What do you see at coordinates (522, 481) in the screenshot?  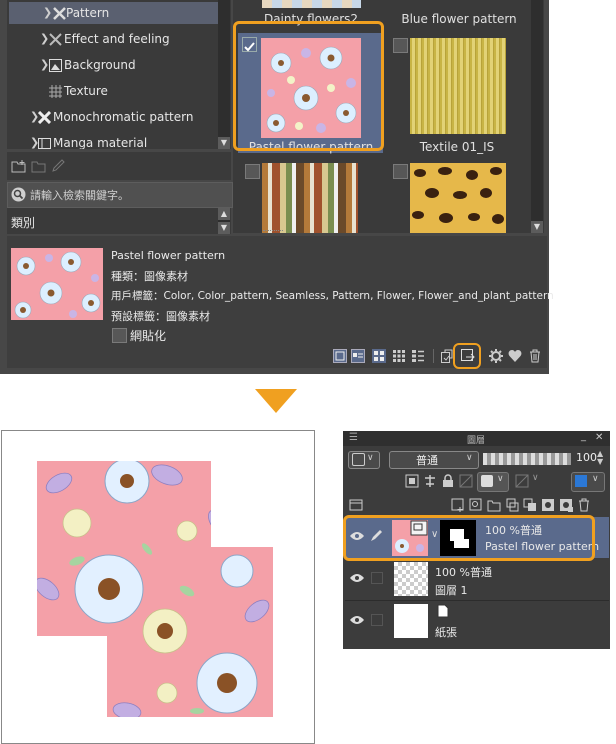 I see `mask-off-icon` at bounding box center [522, 481].